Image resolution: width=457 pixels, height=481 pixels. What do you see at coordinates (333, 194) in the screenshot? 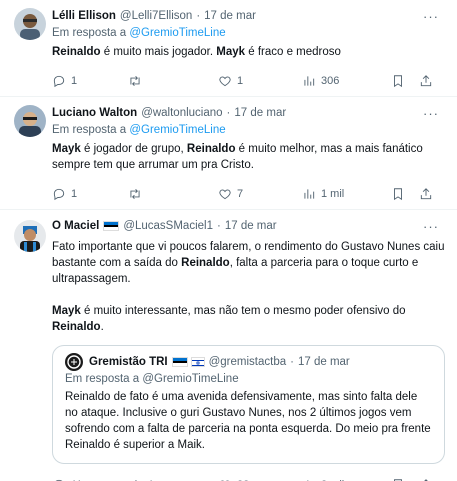
I see `views-count: 1 mil` at bounding box center [333, 194].